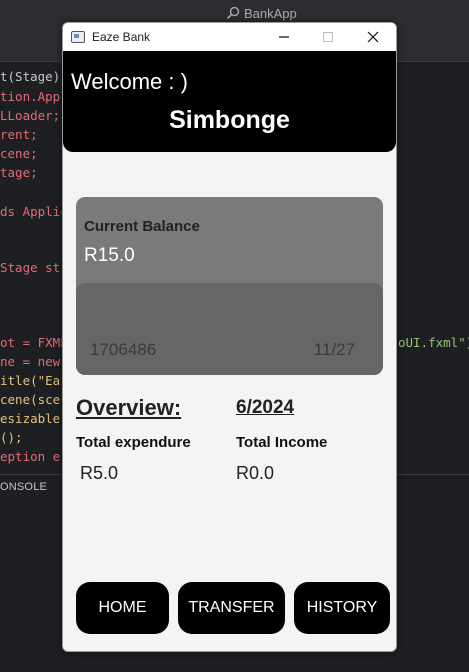 The width and height of the screenshot is (469, 672). I want to click on ide-project-name: BankApp, so click(270, 13).